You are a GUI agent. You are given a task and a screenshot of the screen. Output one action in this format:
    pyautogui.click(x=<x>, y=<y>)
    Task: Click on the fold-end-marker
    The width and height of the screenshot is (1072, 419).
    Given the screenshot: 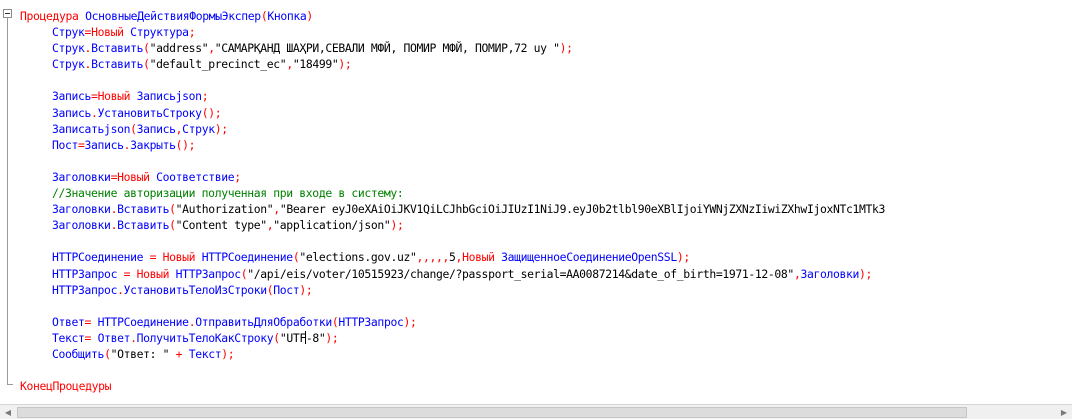 What is the action you would take?
    pyautogui.click(x=10, y=384)
    